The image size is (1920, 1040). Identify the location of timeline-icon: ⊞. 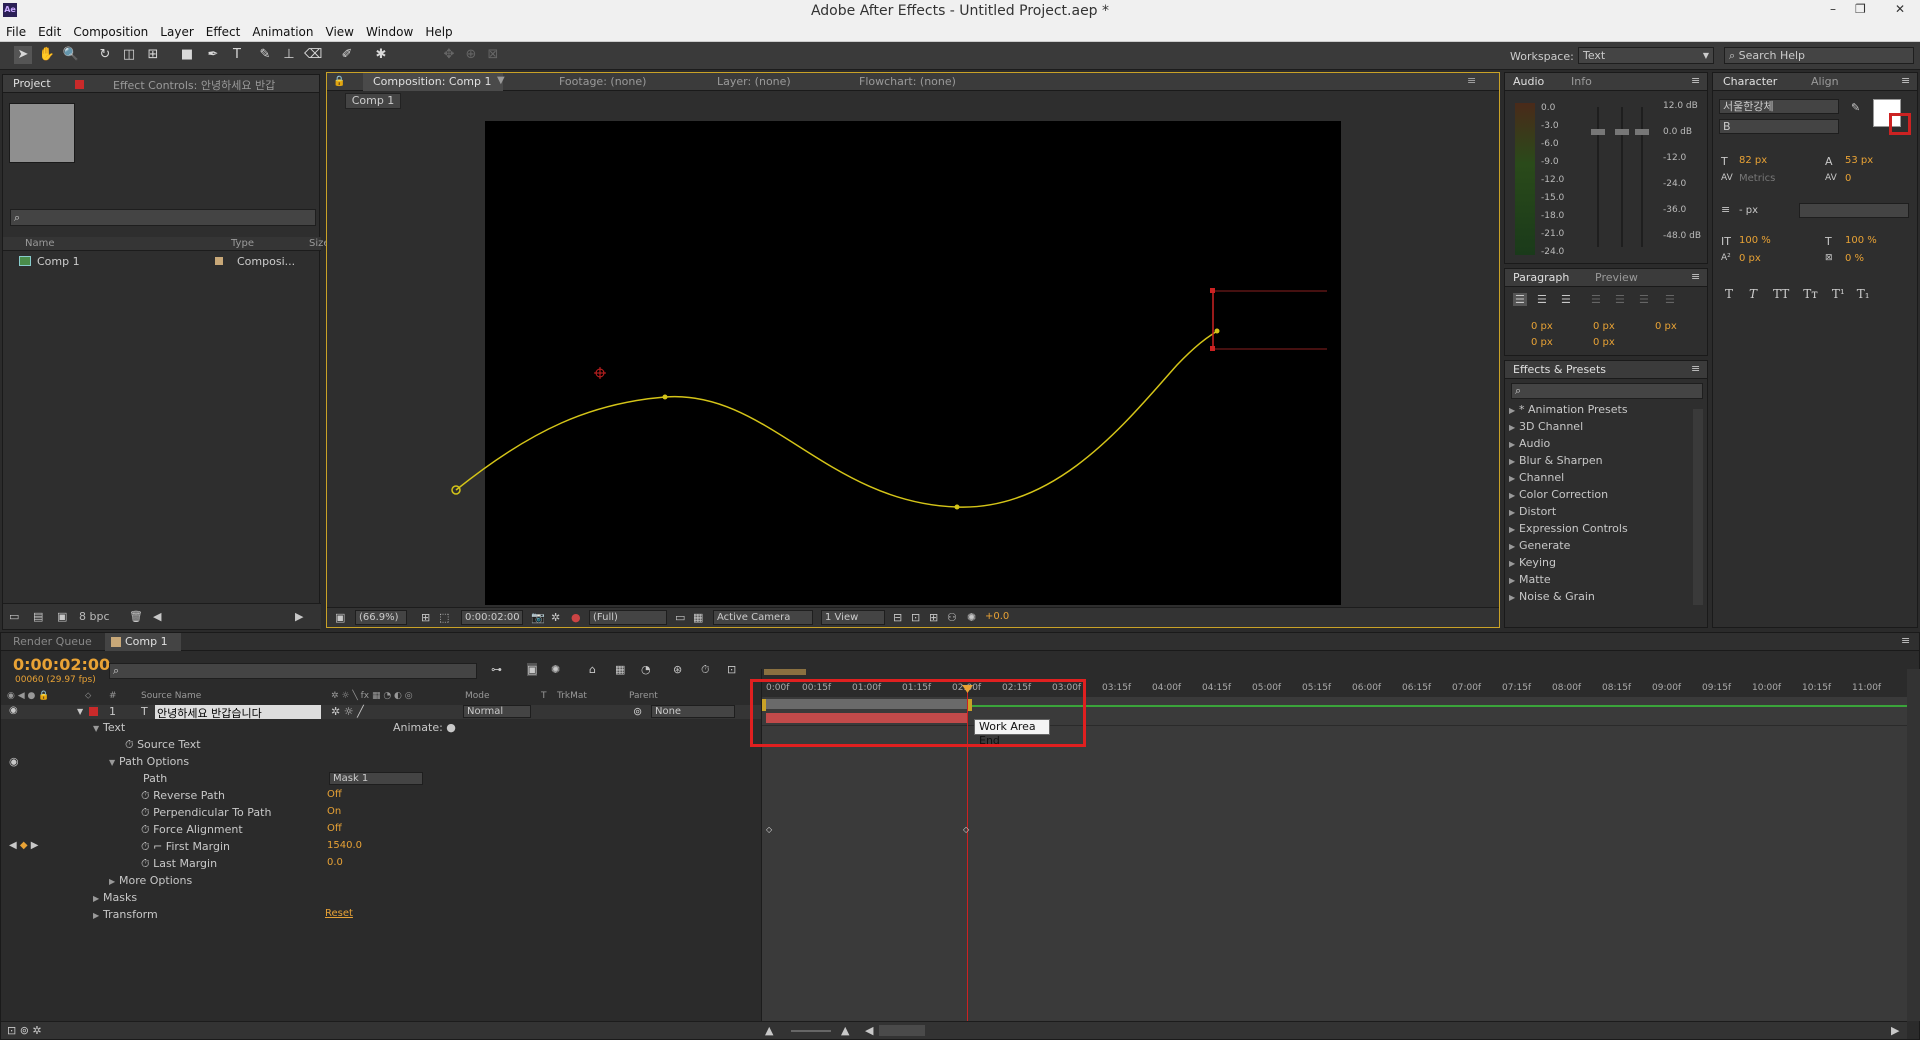
(933, 617).